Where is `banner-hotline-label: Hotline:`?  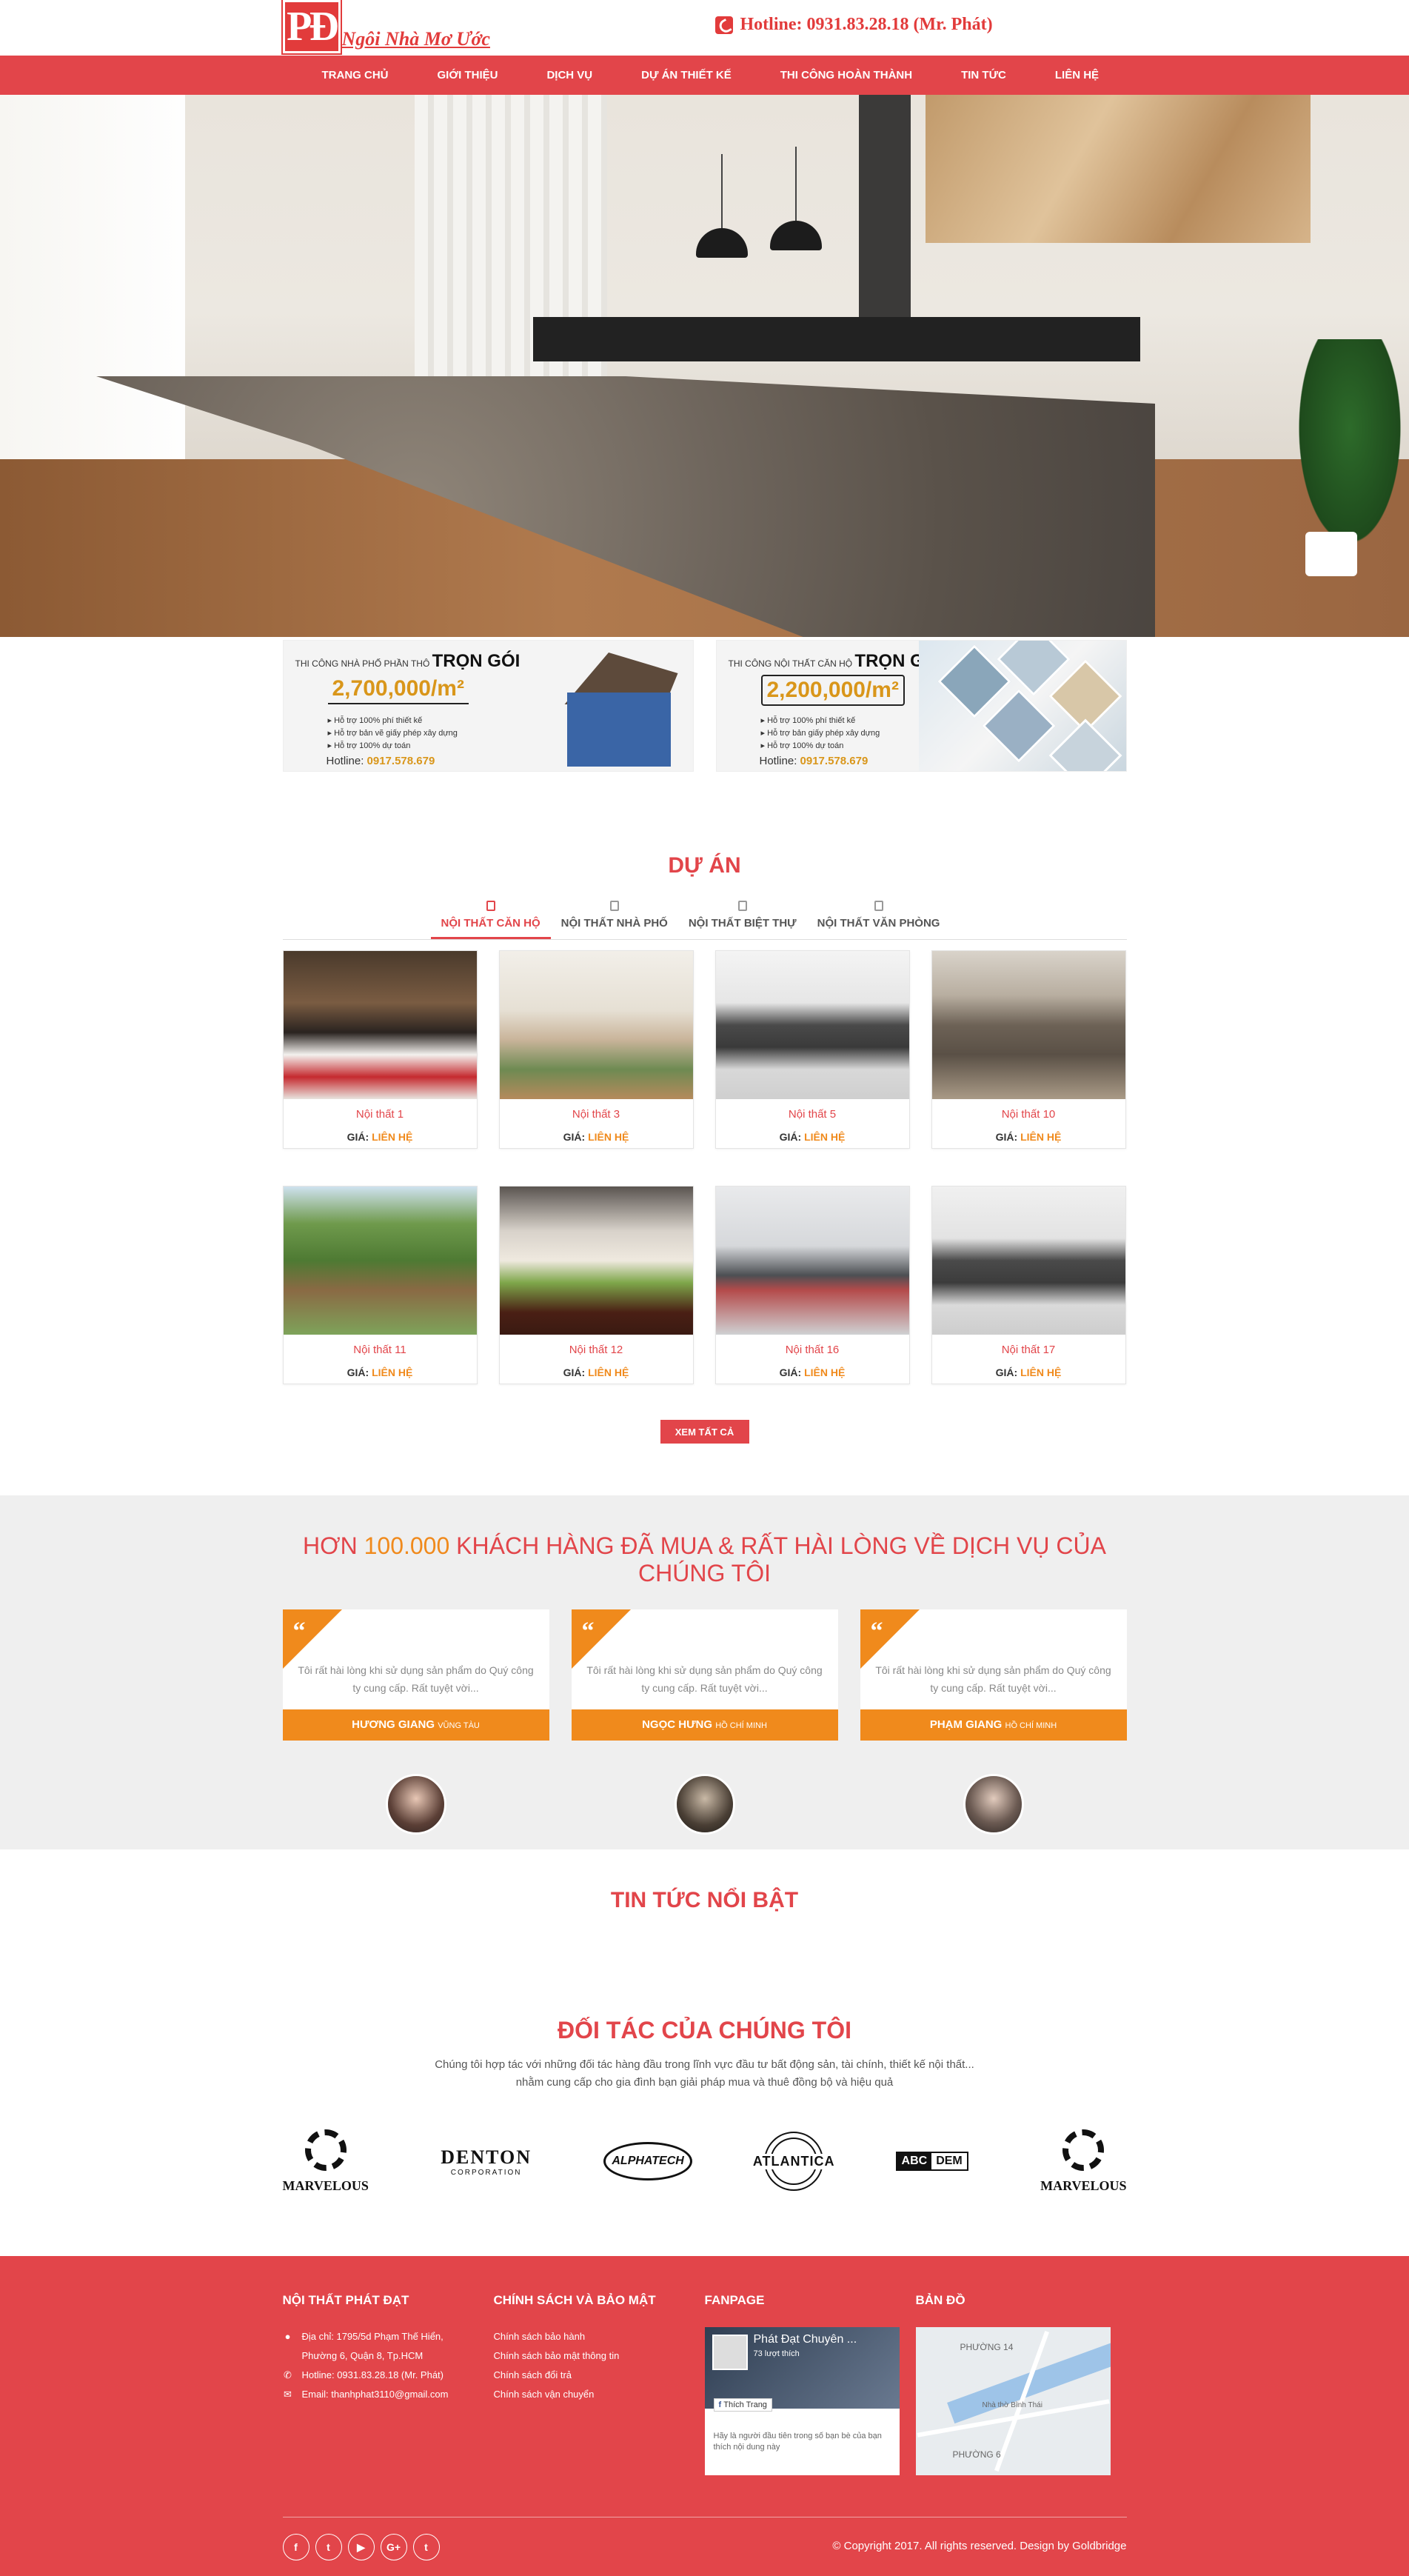 banner-hotline-label: Hotline: is located at coordinates (778, 761).